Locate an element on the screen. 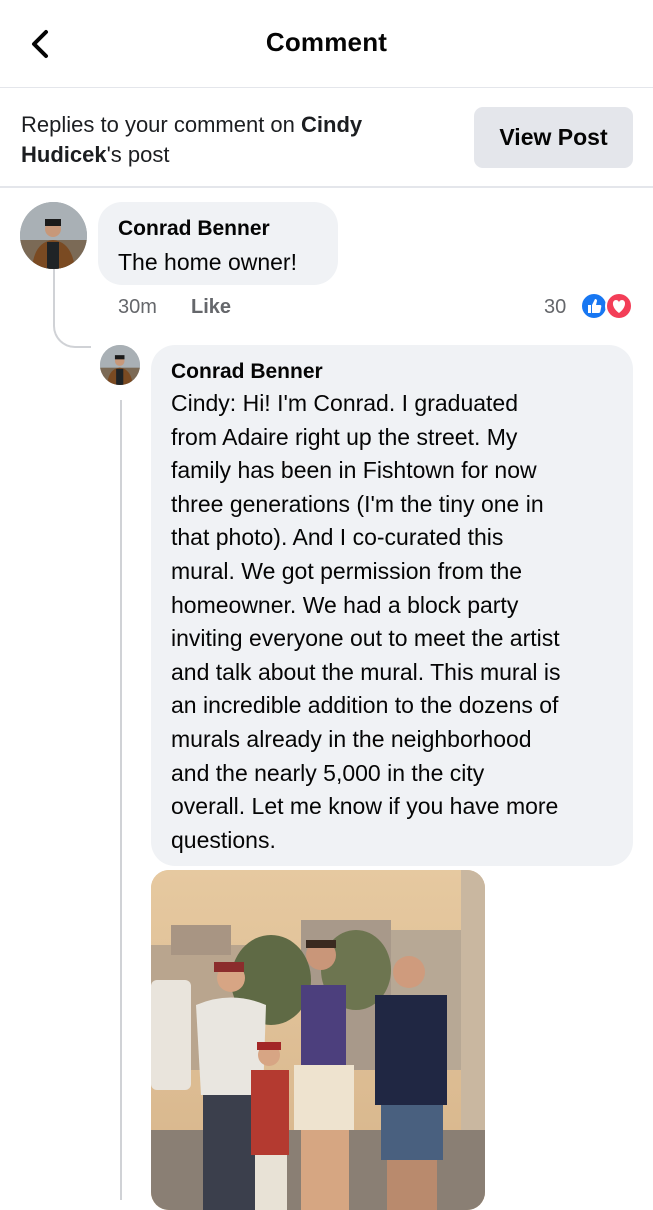  reply-line: and the nearly 5,000 in the city is located at coordinates (328, 772).